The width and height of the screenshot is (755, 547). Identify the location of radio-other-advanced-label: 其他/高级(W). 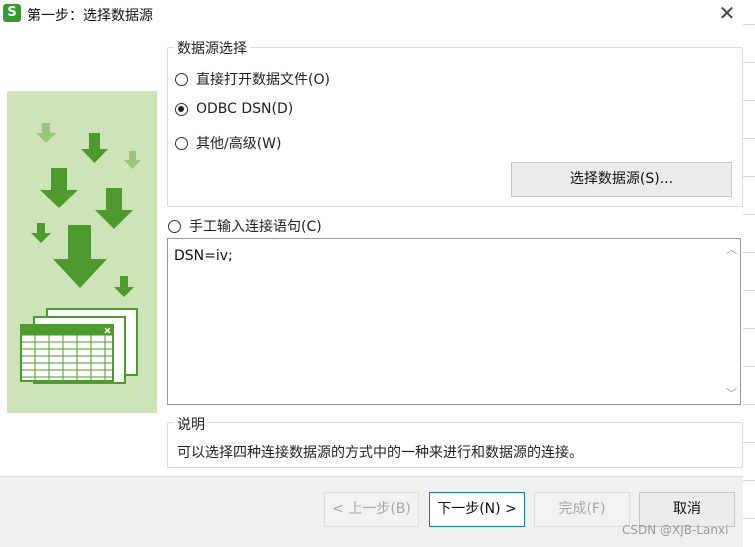
(239, 144).